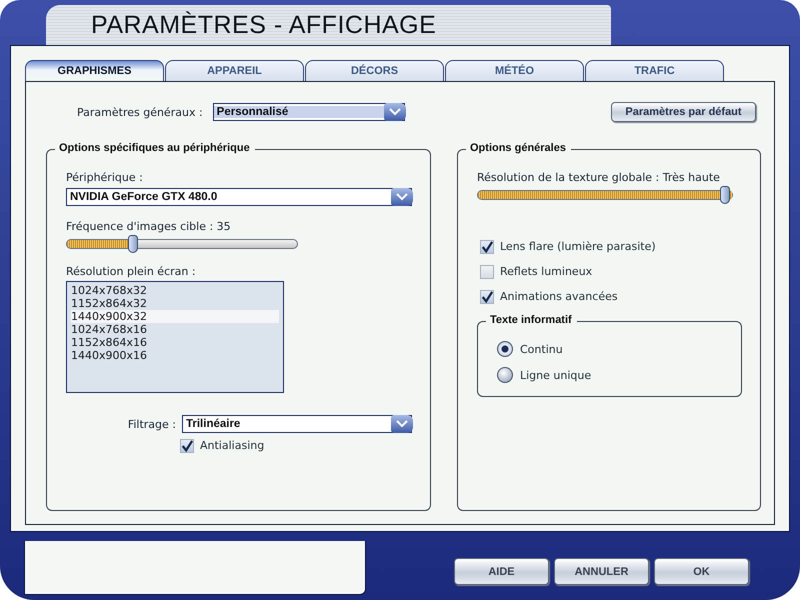  What do you see at coordinates (601, 571) in the screenshot?
I see `dialog-button: ANNULER` at bounding box center [601, 571].